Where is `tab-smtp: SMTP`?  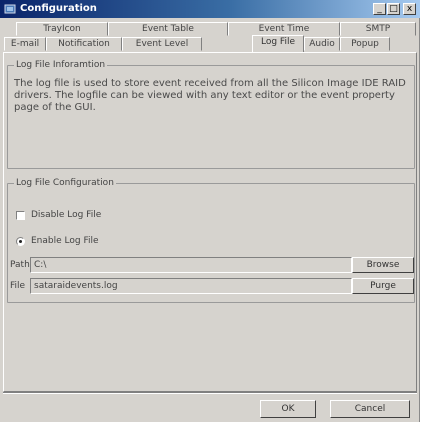
tab-smtp: SMTP is located at coordinates (378, 29).